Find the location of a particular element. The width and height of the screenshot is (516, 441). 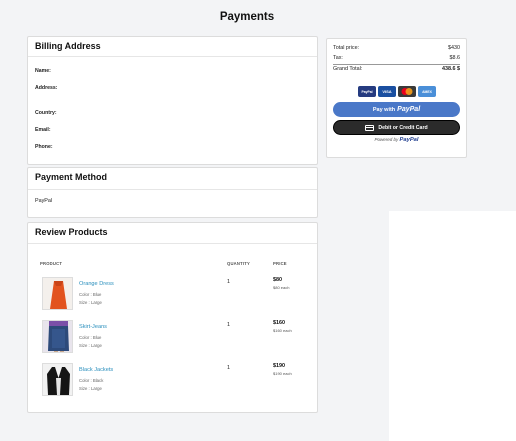

credit-card-icon is located at coordinates (370, 127).